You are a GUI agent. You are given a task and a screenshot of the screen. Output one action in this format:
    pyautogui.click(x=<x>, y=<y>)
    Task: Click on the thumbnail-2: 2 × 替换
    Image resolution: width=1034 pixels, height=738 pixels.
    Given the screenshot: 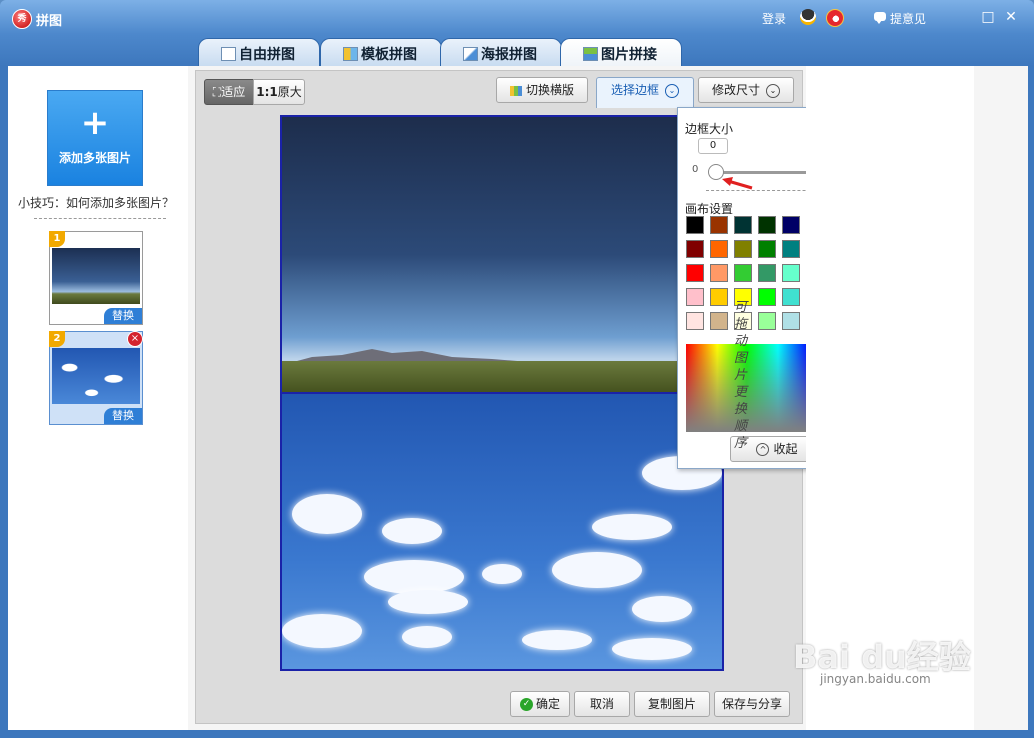 What is the action you would take?
    pyautogui.click(x=96, y=378)
    